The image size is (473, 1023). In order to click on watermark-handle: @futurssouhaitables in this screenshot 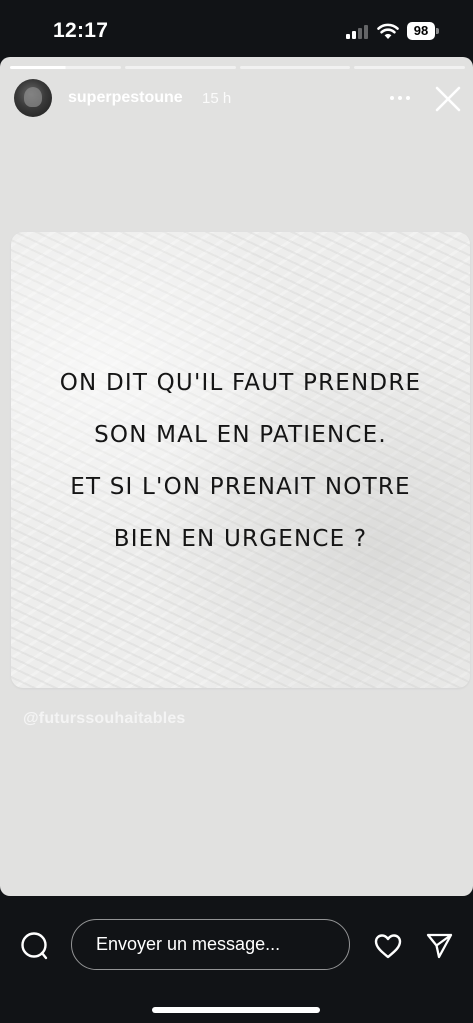, I will do `click(104, 719)`.